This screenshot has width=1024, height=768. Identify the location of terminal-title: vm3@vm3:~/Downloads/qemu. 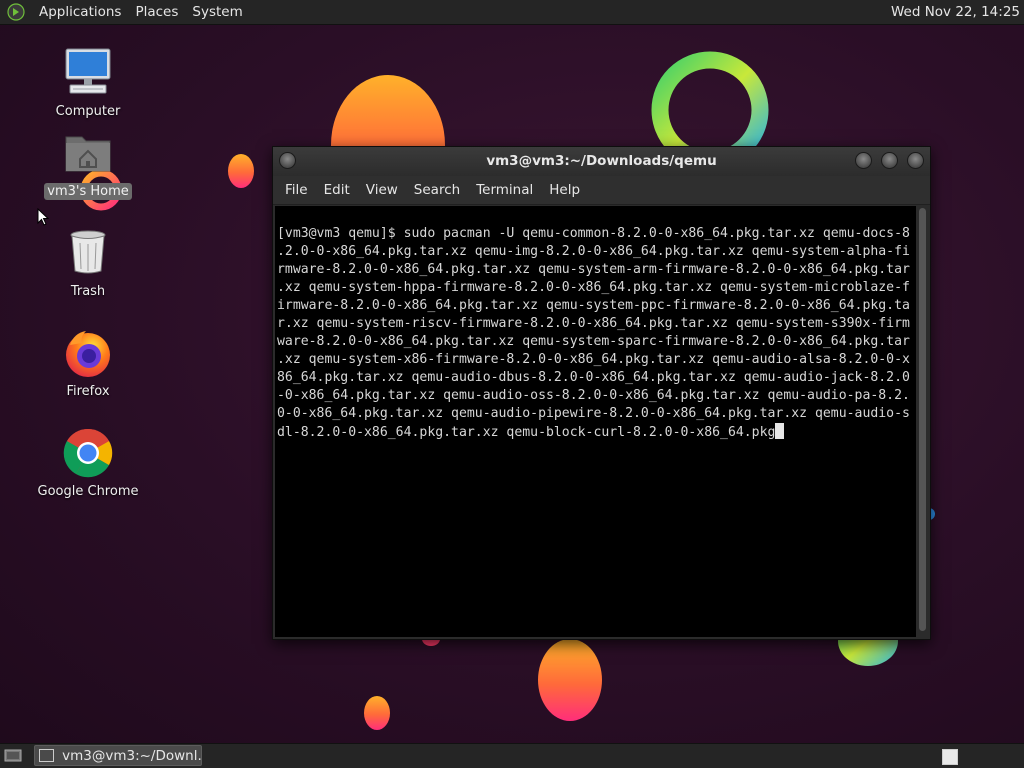
(601, 161).